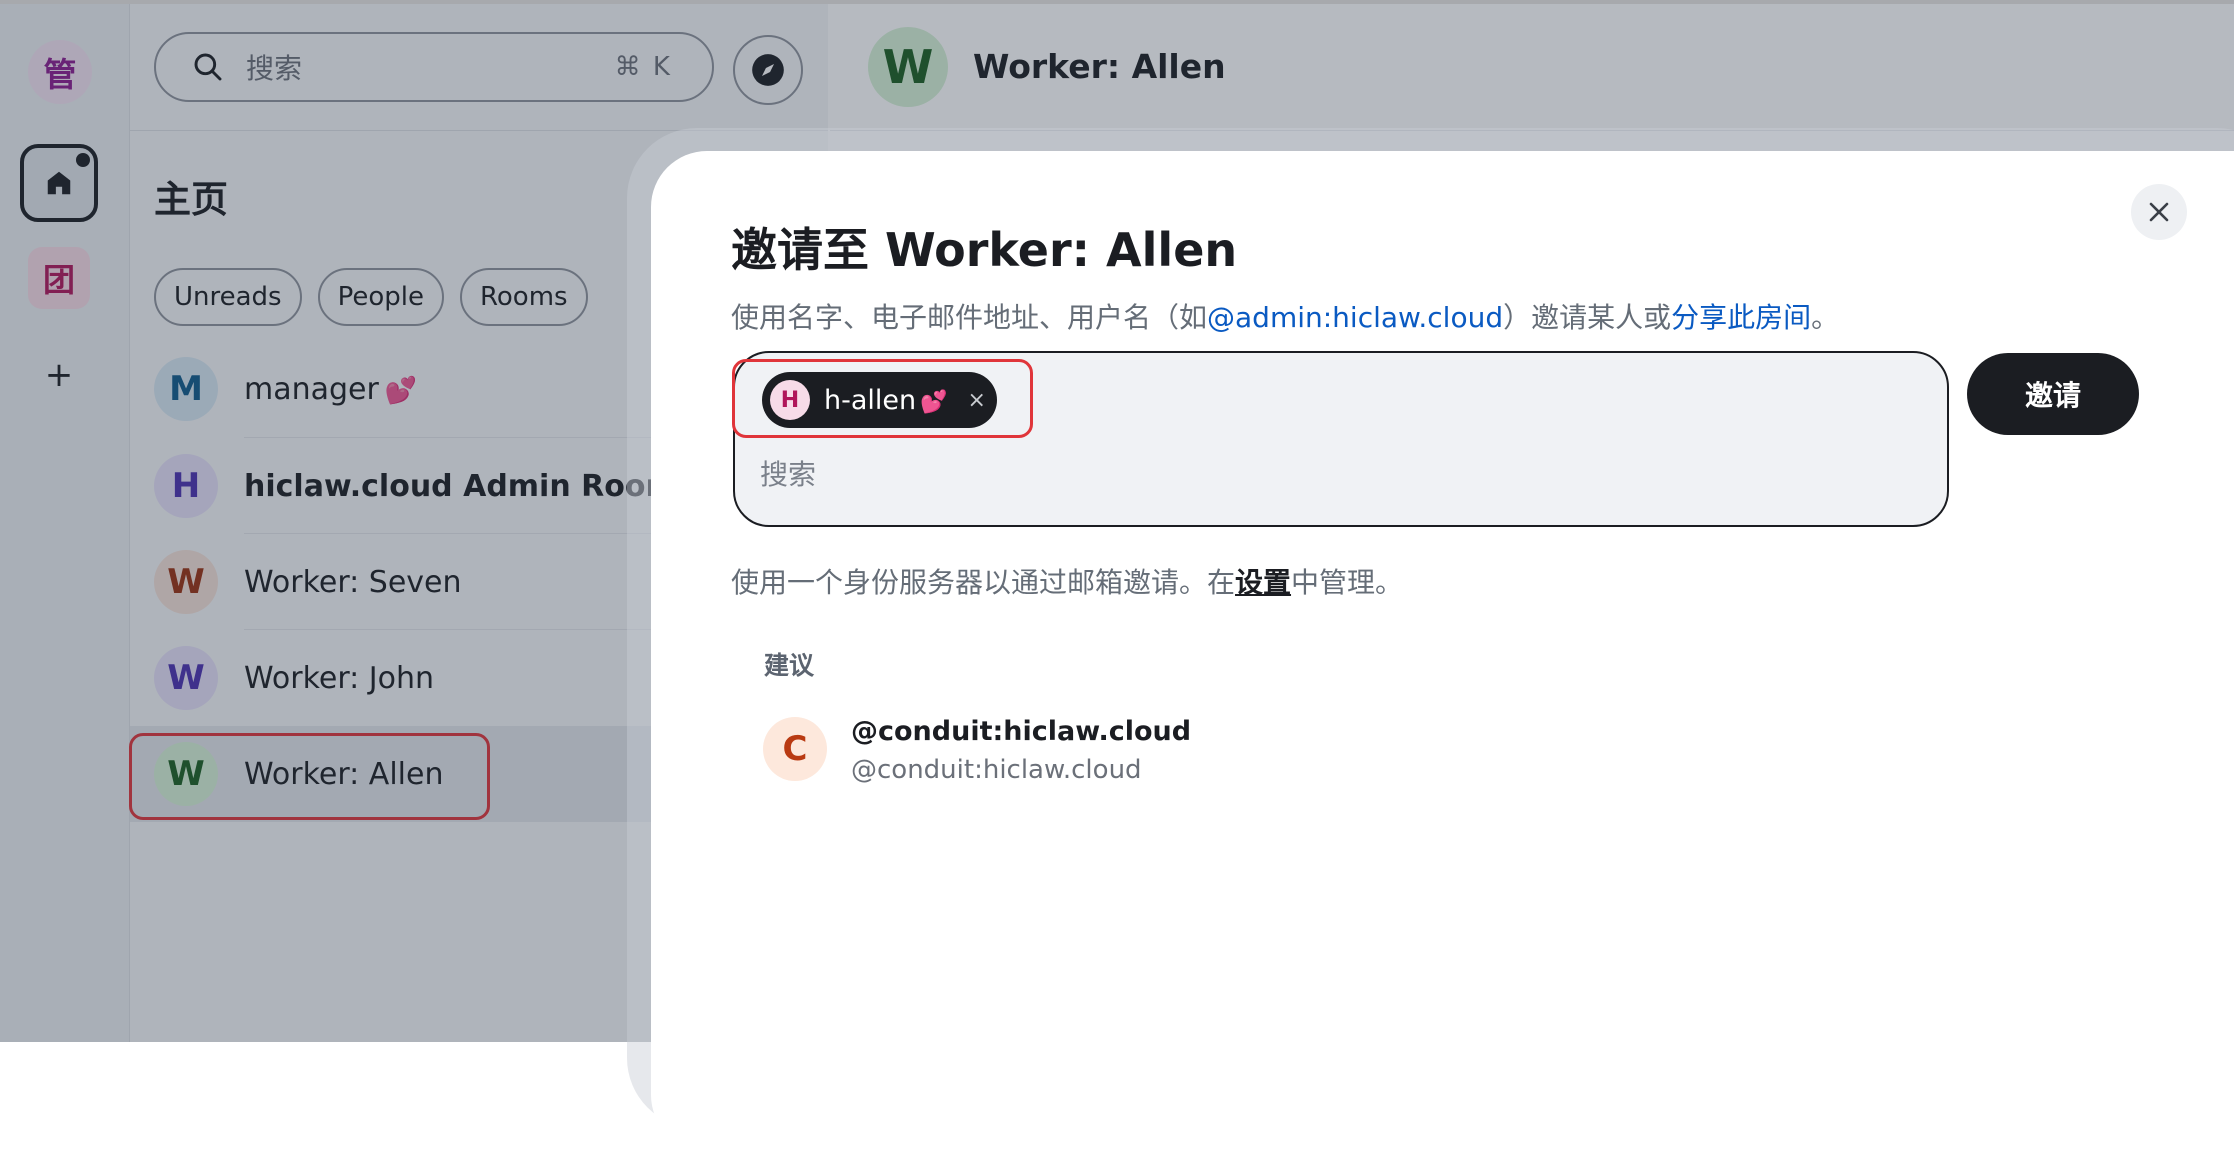 The image size is (2234, 1151). Describe the element at coordinates (1263, 582) in the screenshot. I see `settings-link: 设置` at that location.